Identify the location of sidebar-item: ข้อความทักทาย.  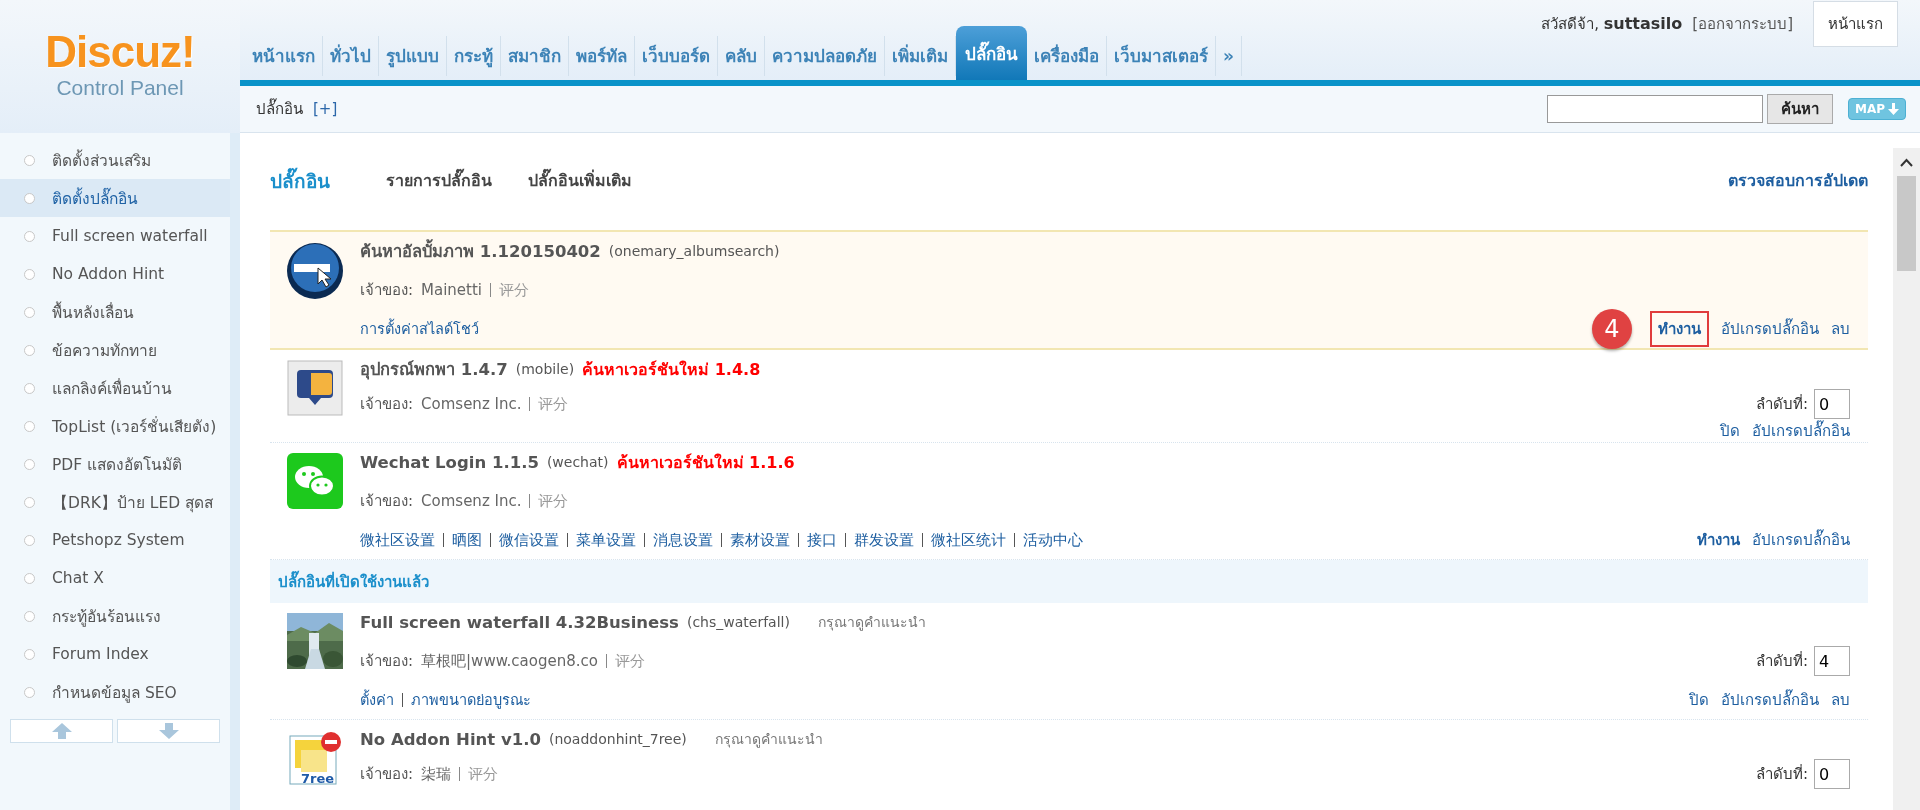
(115, 350).